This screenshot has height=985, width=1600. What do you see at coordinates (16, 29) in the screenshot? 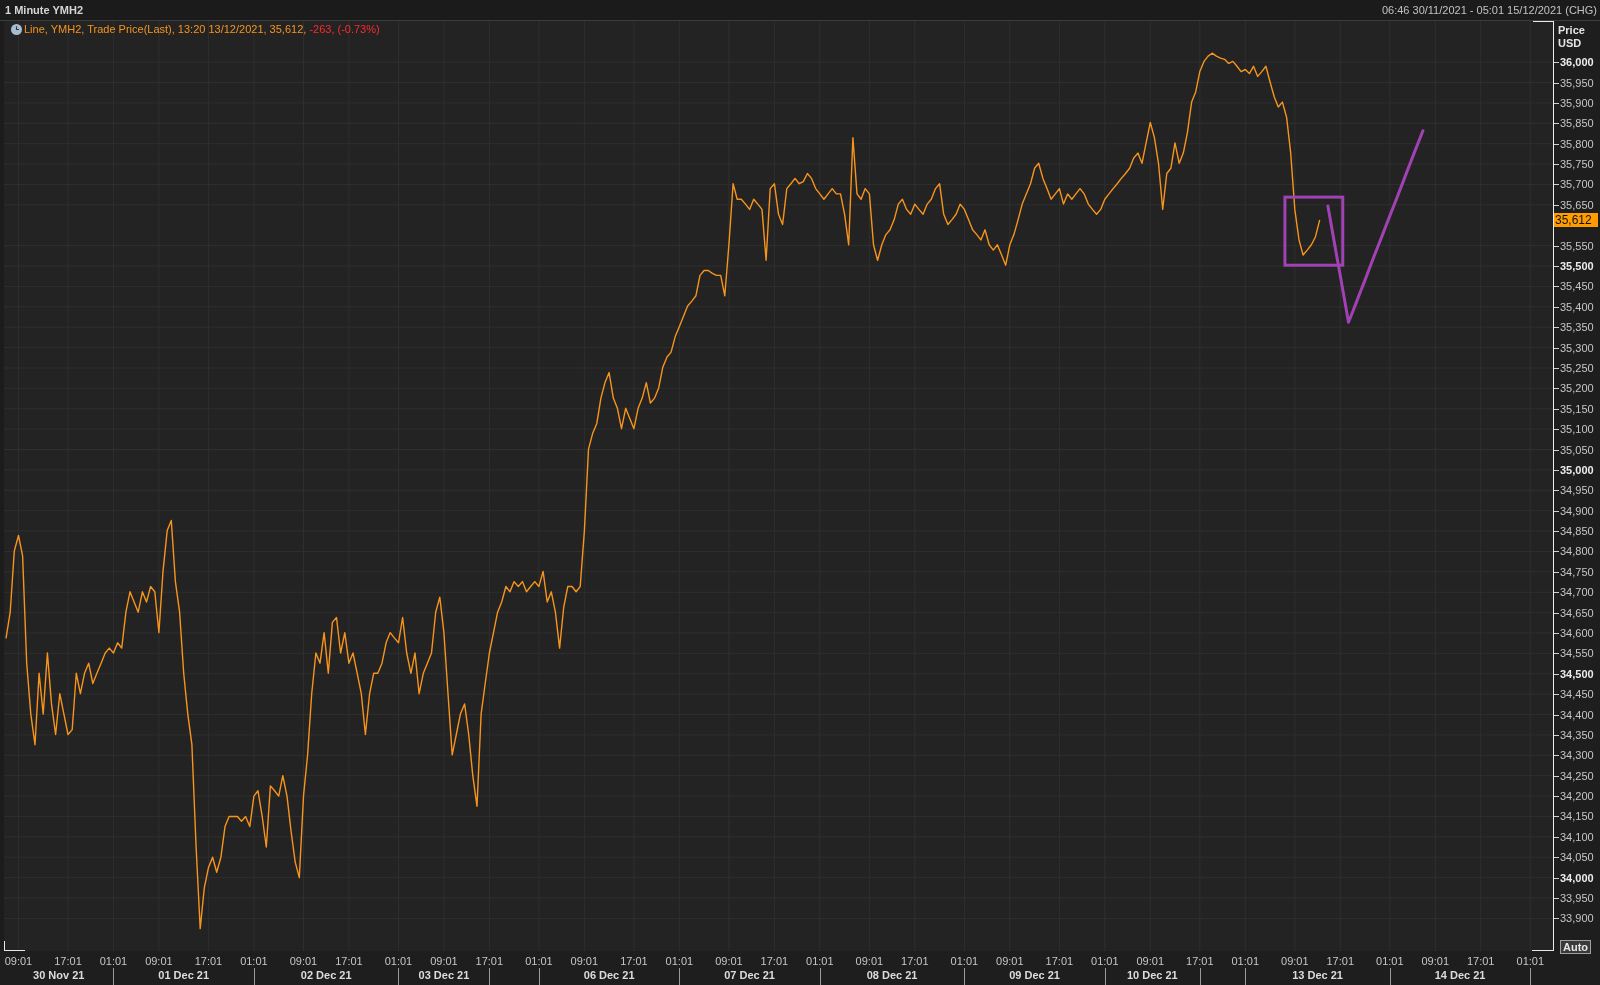
I see `clock-icon` at bounding box center [16, 29].